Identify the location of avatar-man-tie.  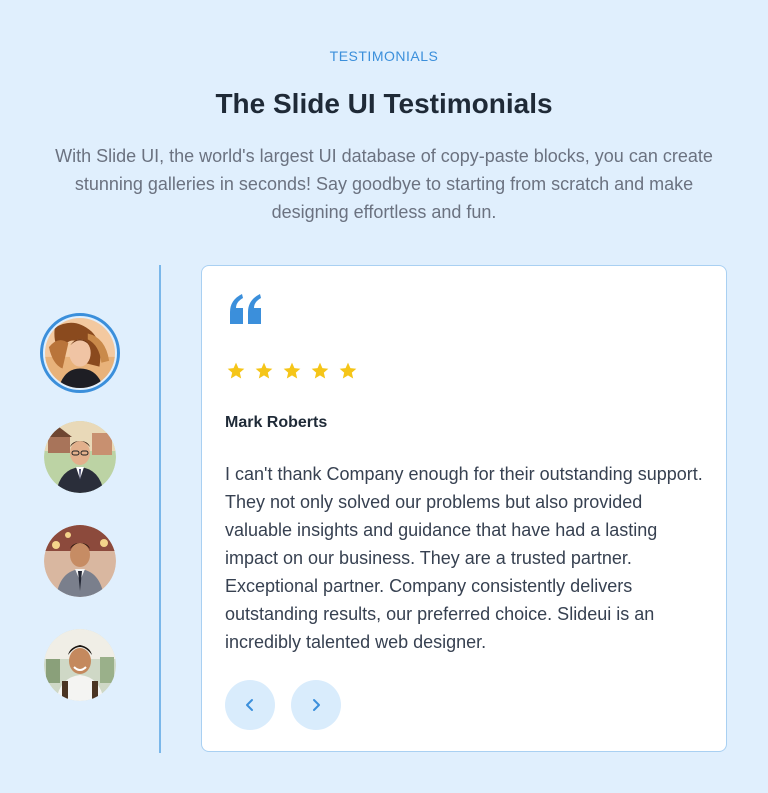
(80, 561).